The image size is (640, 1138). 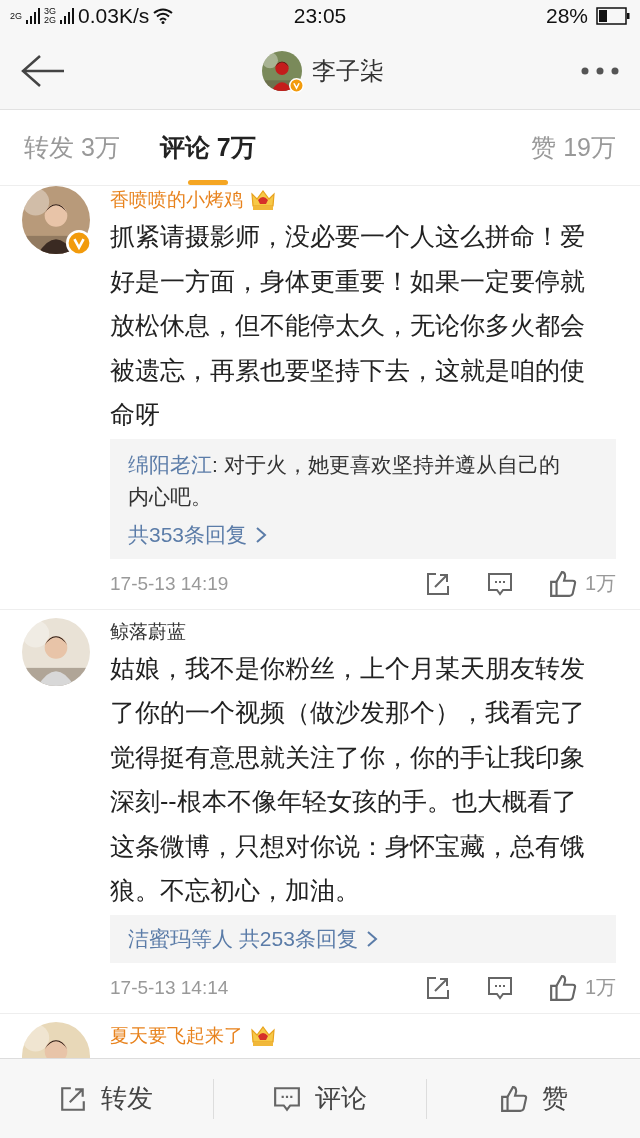 I want to click on tab: 转发 3万, so click(x=72, y=147).